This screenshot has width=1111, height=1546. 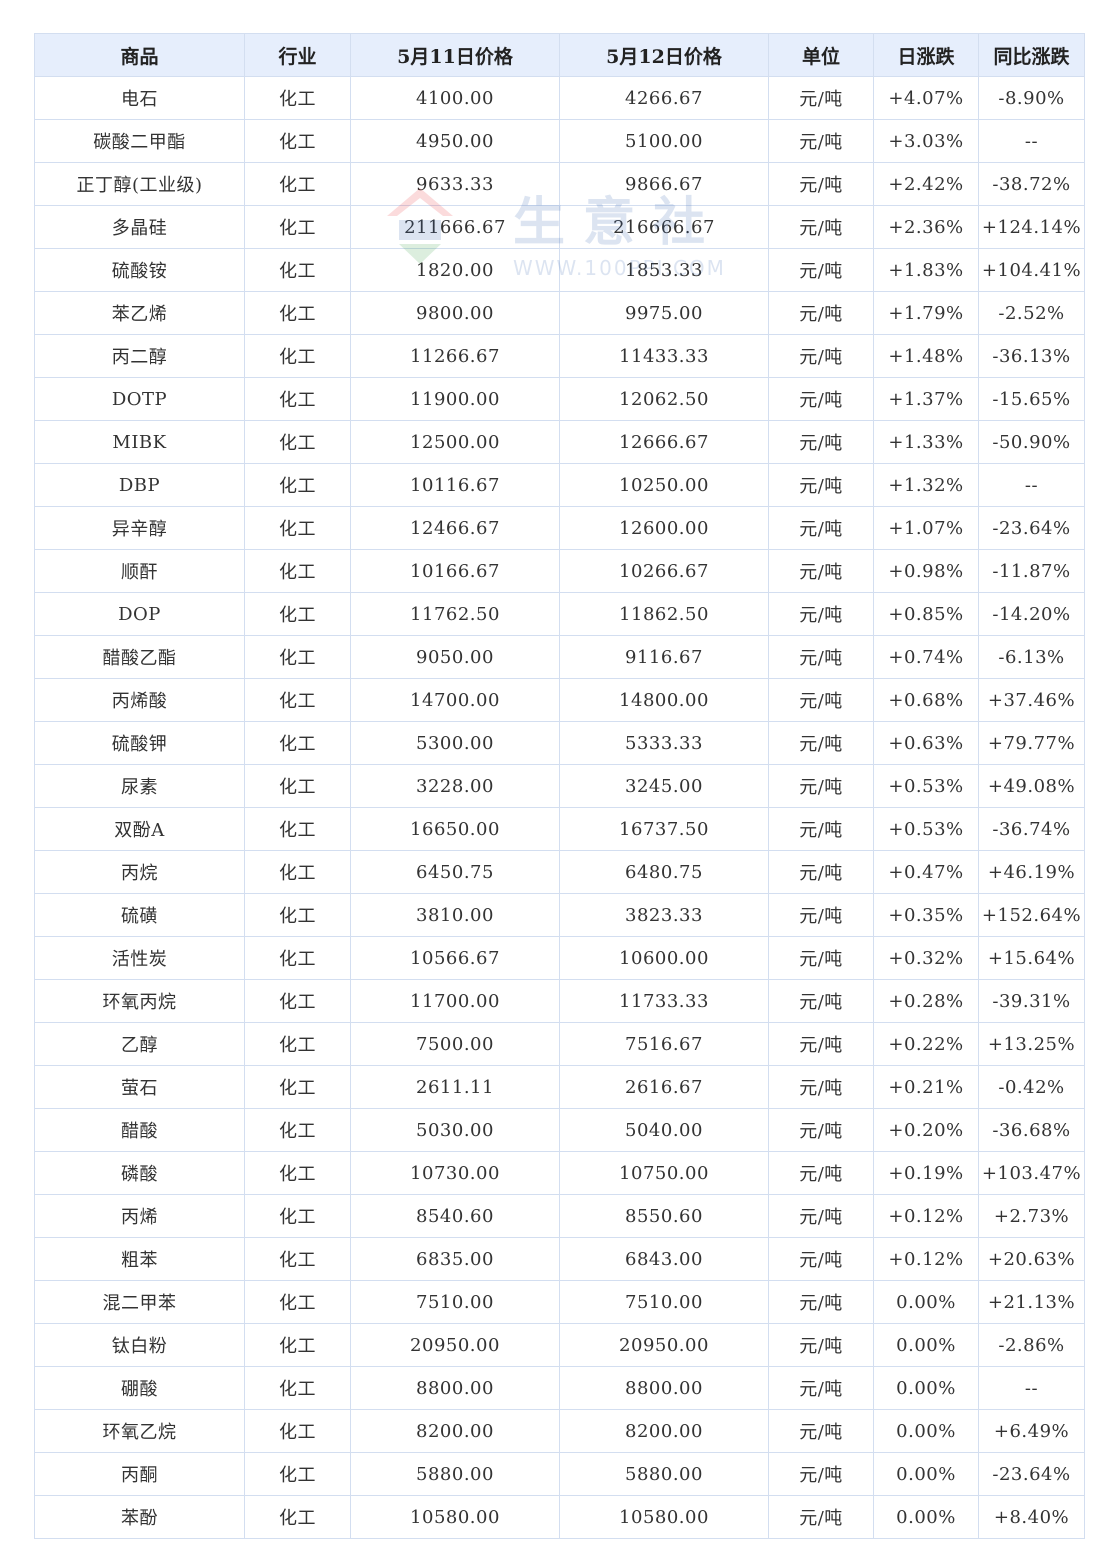 What do you see at coordinates (139, 55) in the screenshot?
I see `header-name: 商品` at bounding box center [139, 55].